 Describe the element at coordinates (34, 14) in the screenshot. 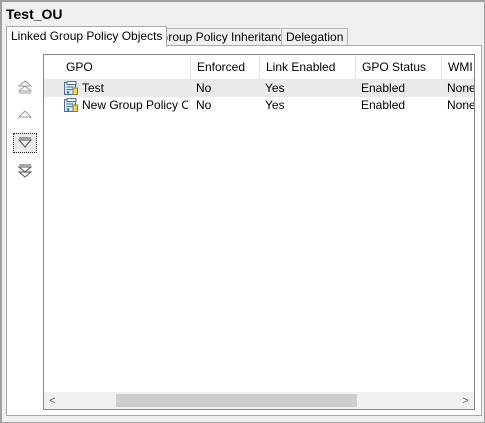

I see `page-title: Test_OU` at that location.